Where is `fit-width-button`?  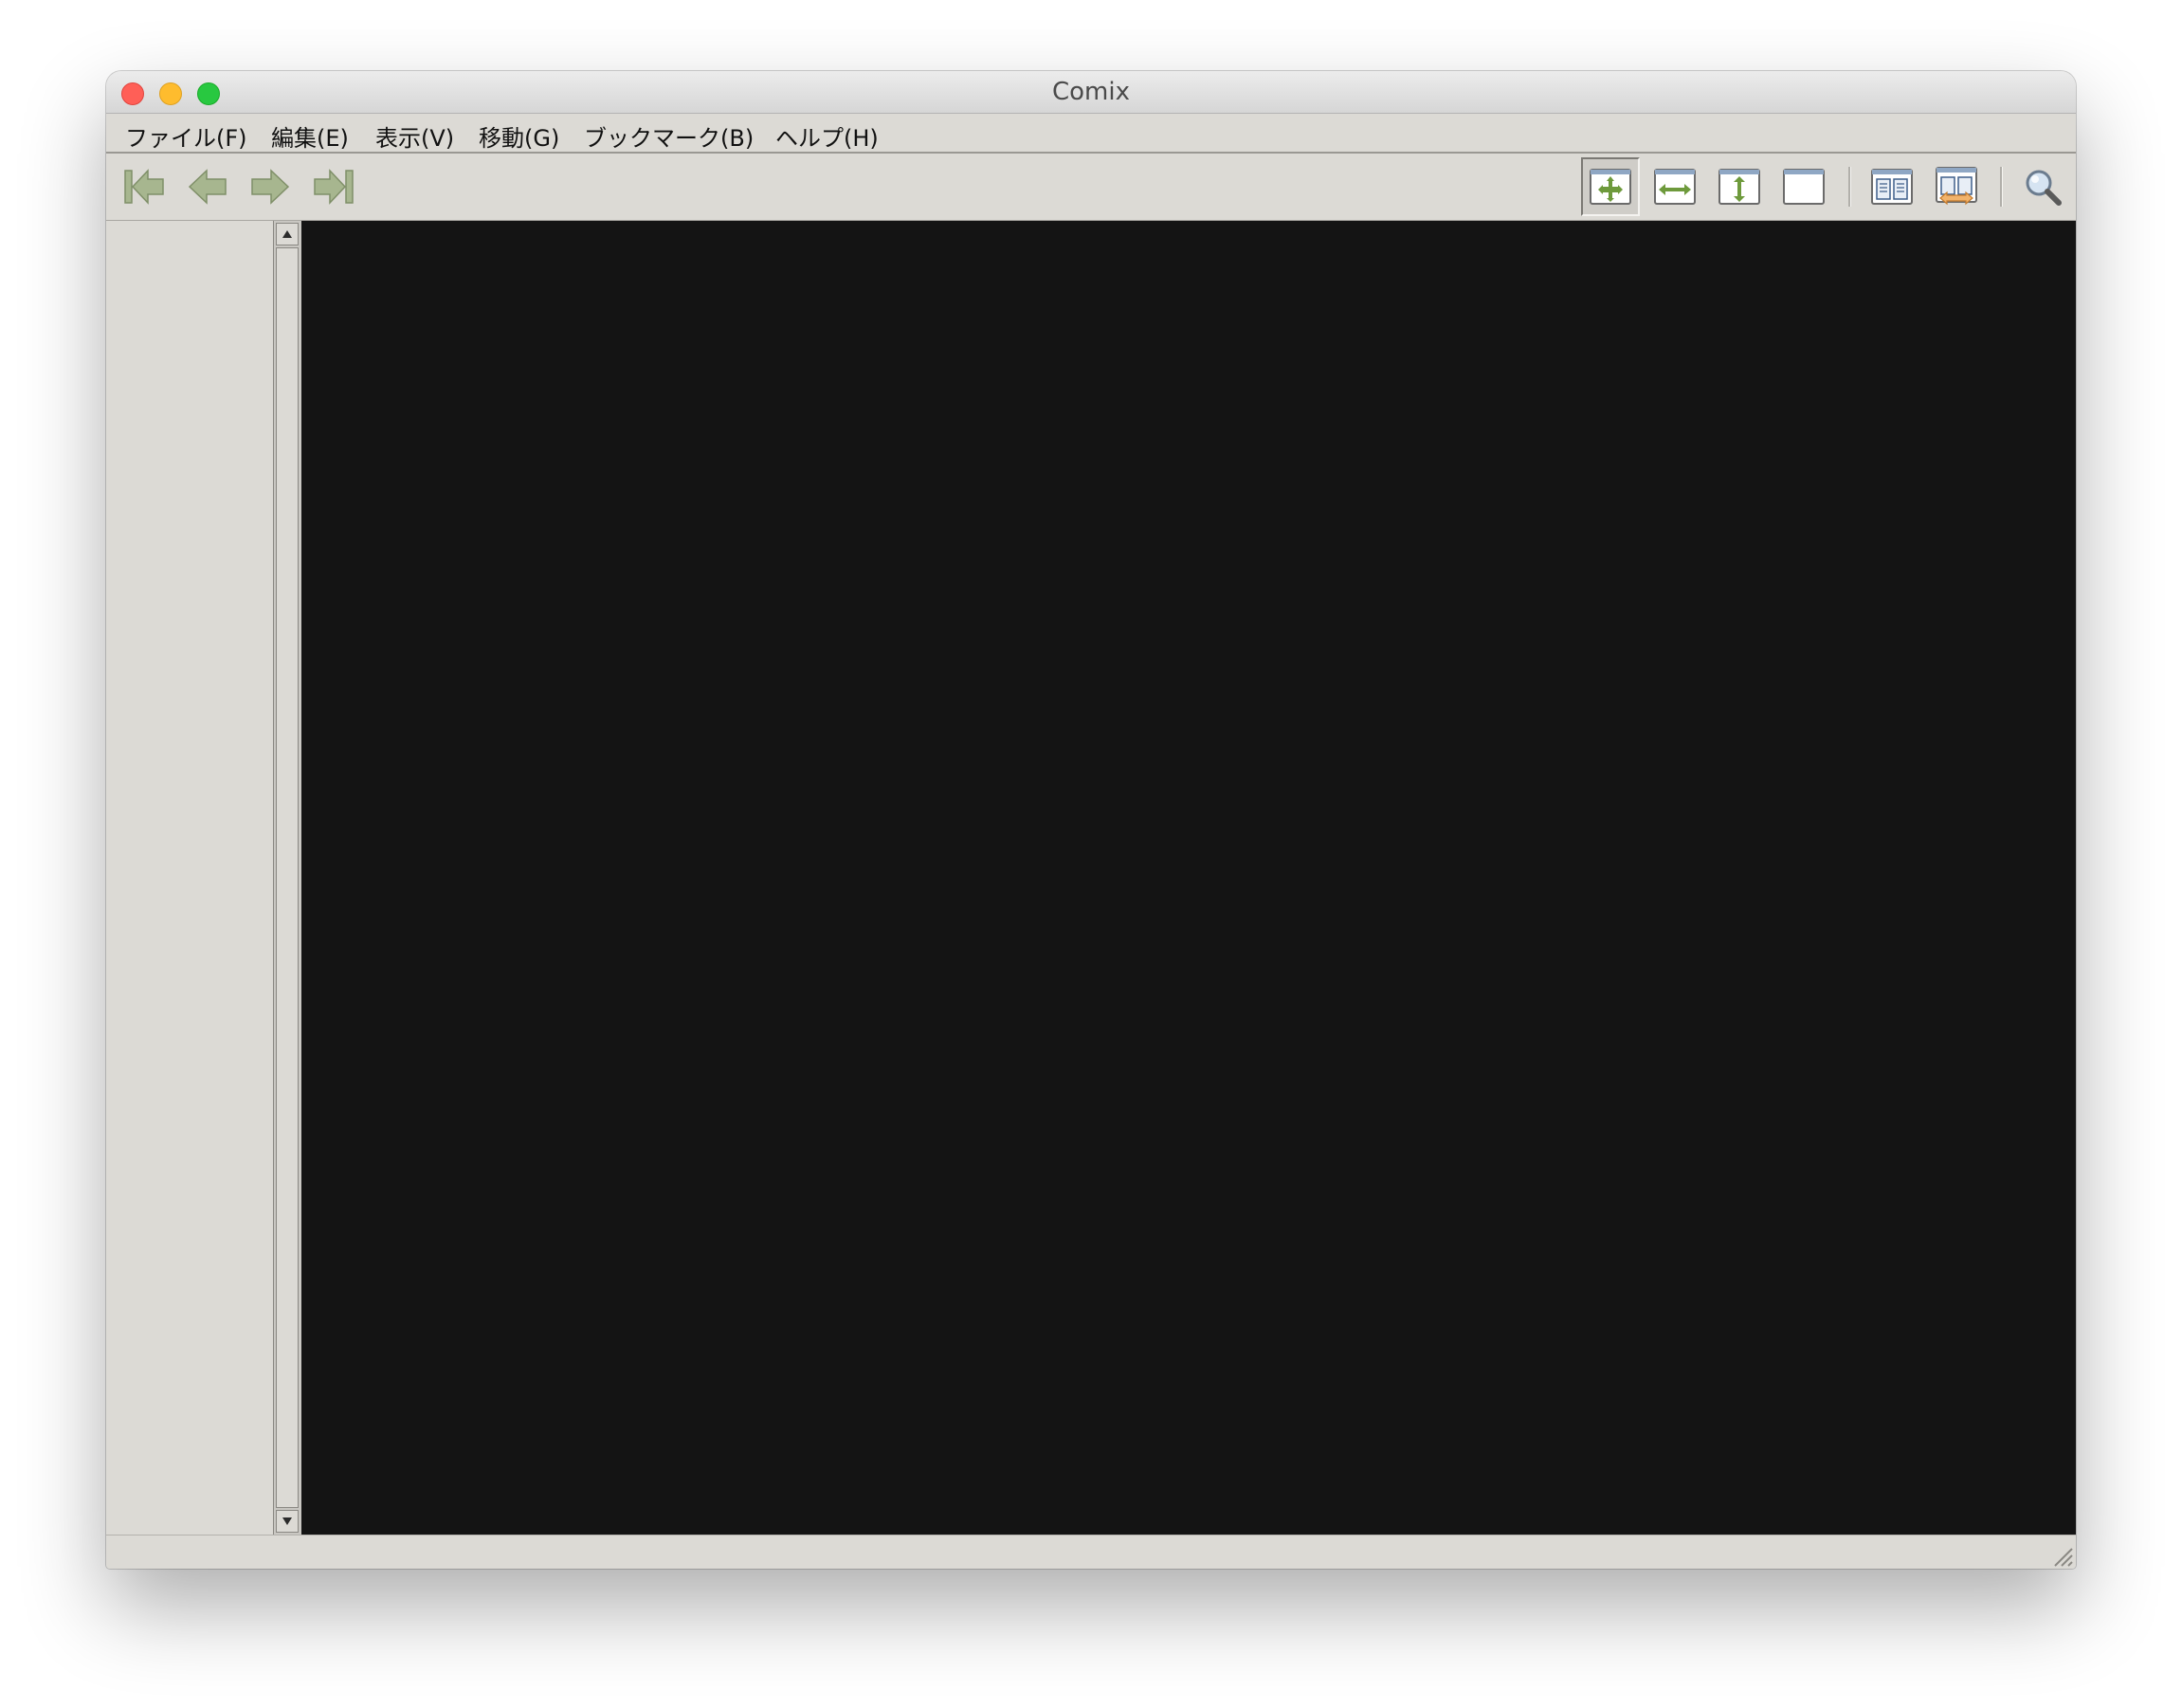
fit-width-button is located at coordinates (1675, 186).